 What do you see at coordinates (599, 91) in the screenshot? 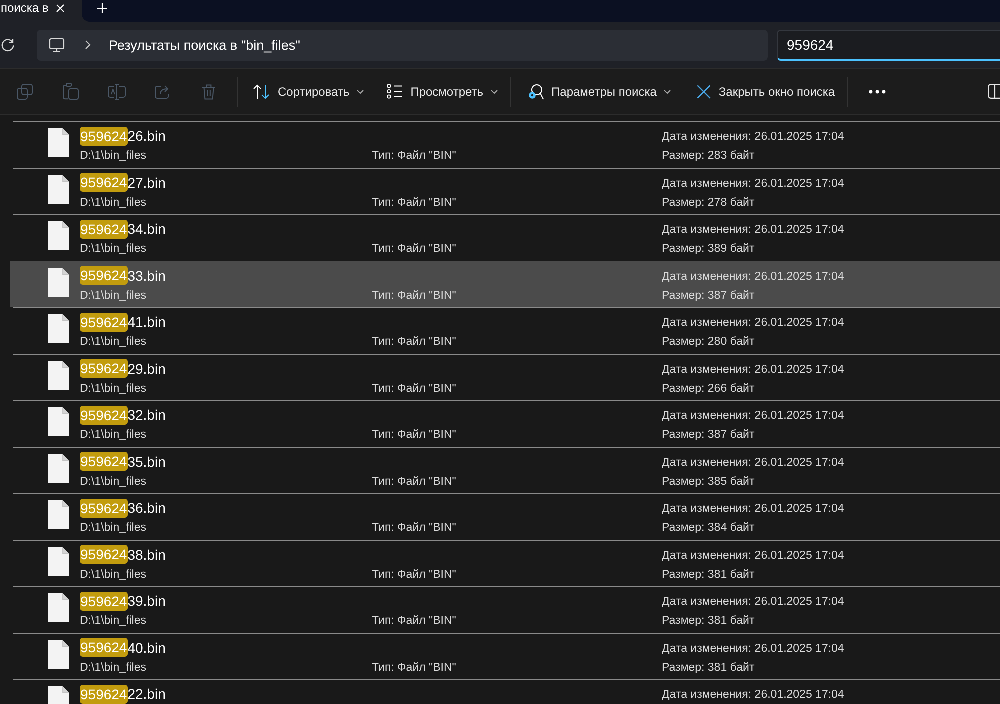
I see `search-options-button: Параметры поиска` at bounding box center [599, 91].